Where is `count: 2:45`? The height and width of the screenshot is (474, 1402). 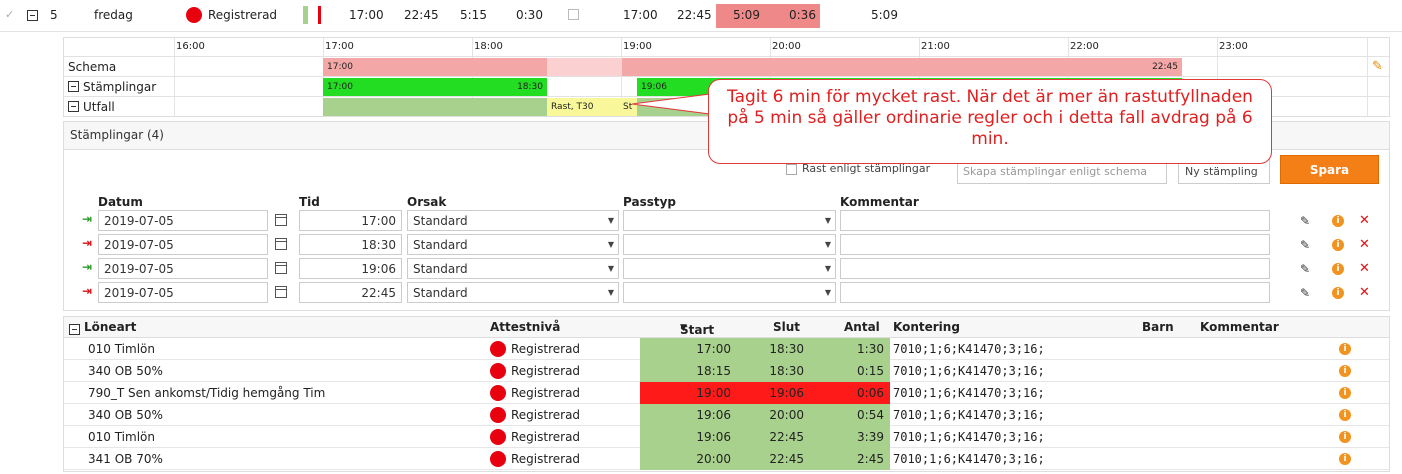
count: 2:45 is located at coordinates (870, 459).